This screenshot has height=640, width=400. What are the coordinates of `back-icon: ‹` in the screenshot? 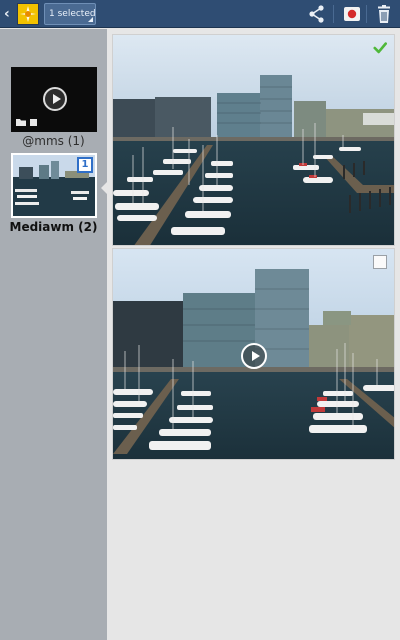 It's located at (9, 14).